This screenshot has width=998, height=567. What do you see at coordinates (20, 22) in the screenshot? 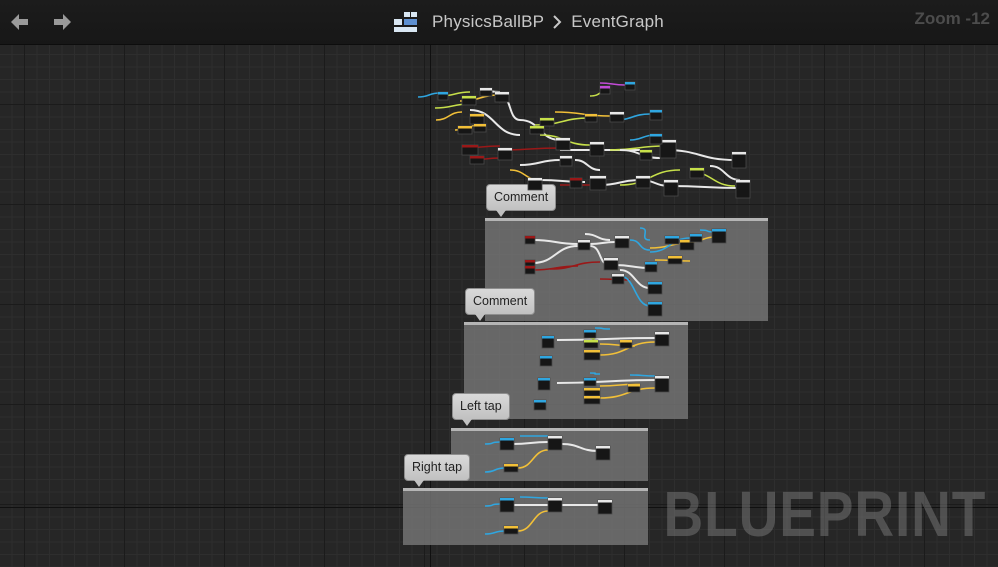
I see `back-arrow-icon` at bounding box center [20, 22].